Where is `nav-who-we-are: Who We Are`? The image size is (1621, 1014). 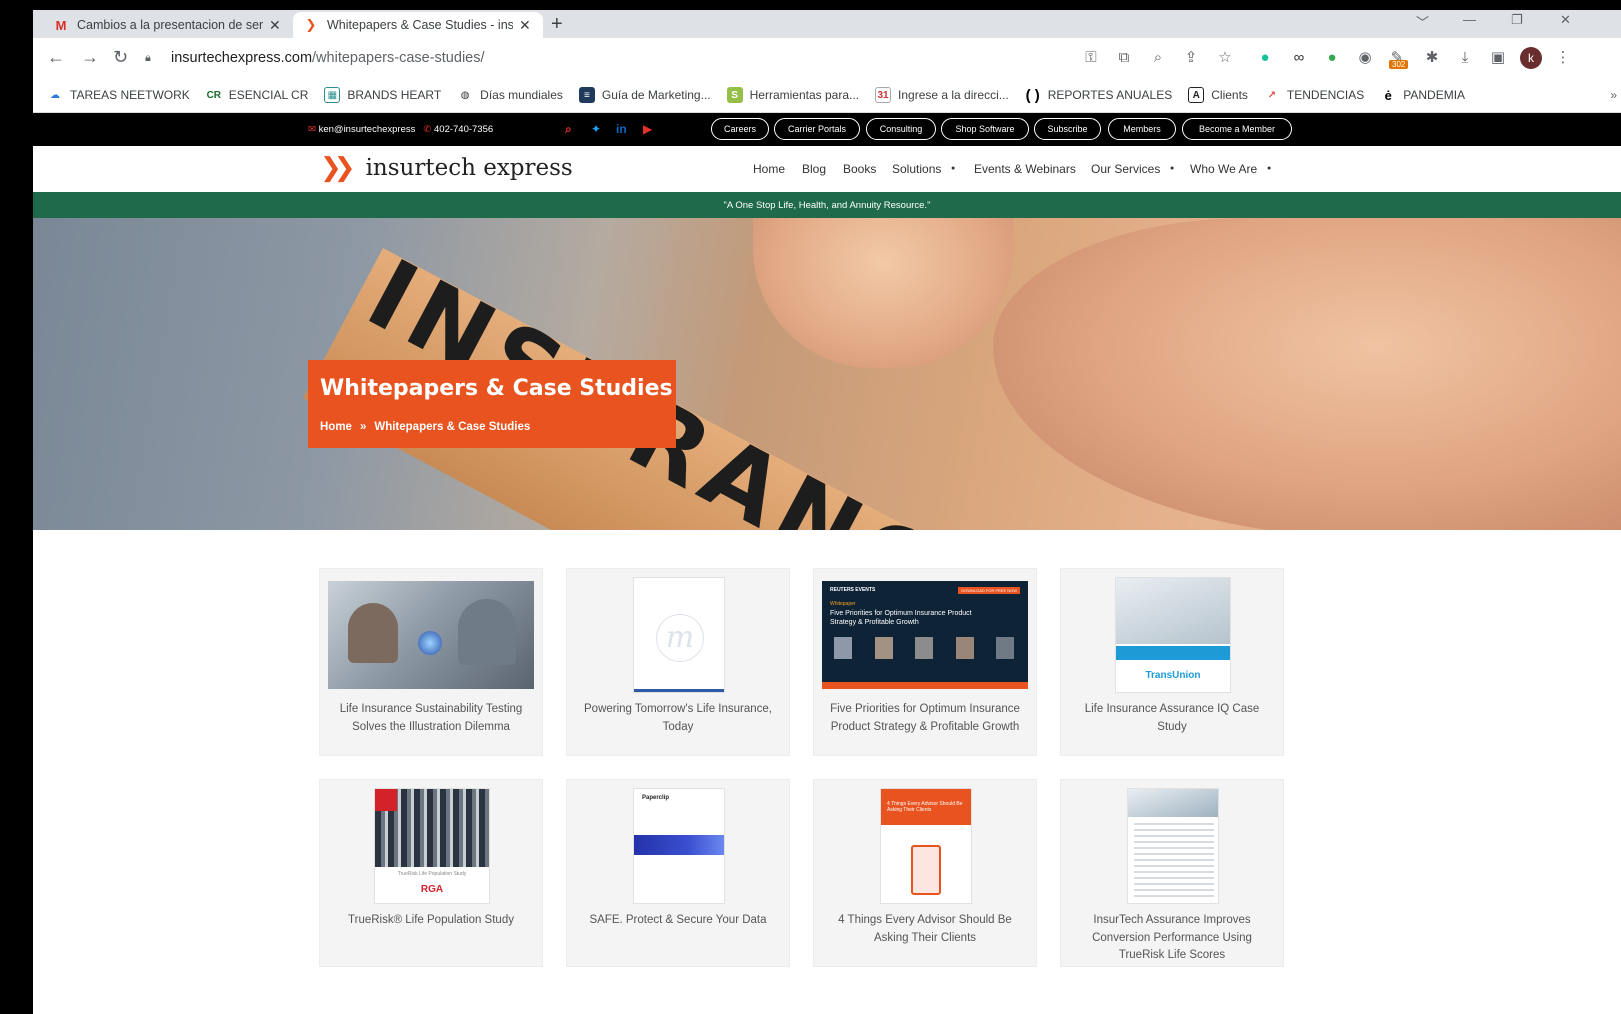 nav-who-we-are: Who We Are is located at coordinates (1223, 169).